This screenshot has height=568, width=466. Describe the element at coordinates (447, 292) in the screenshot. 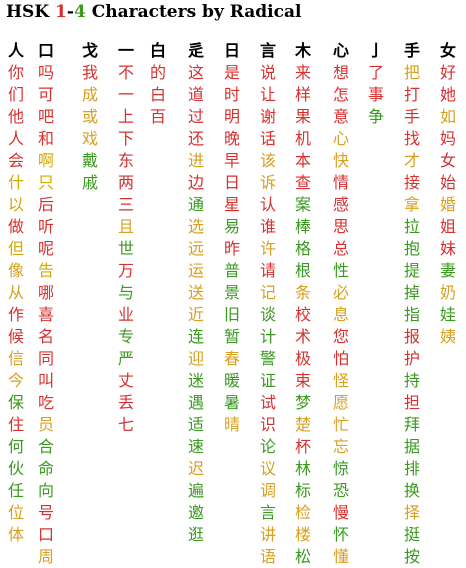

I see `character: 奶` at that location.